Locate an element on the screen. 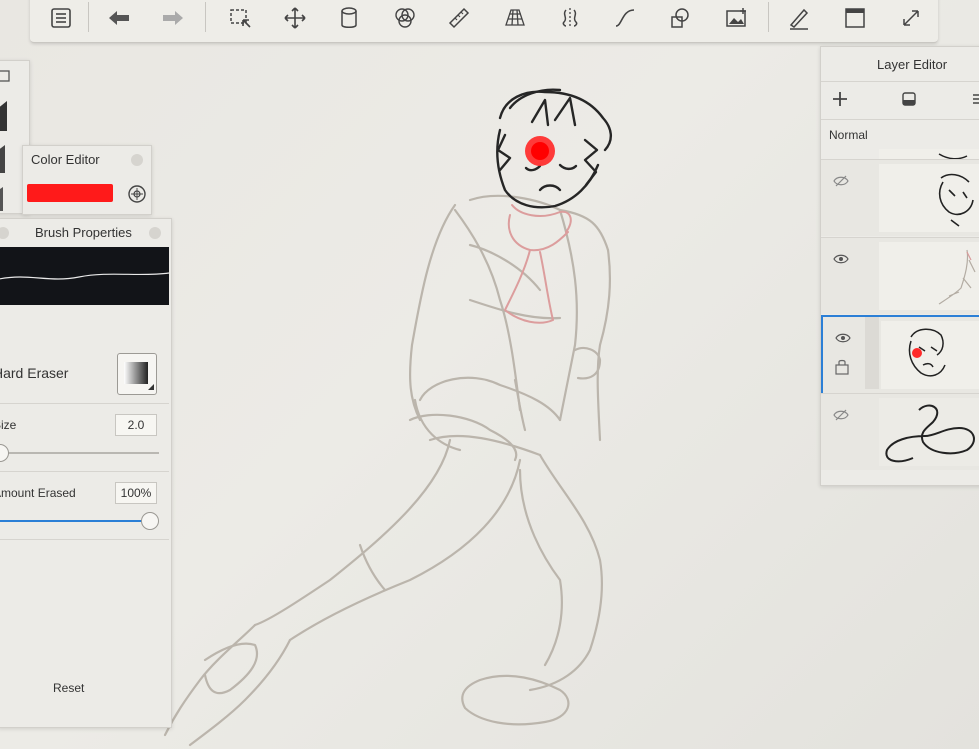  undo-icon is located at coordinates (119, 18).